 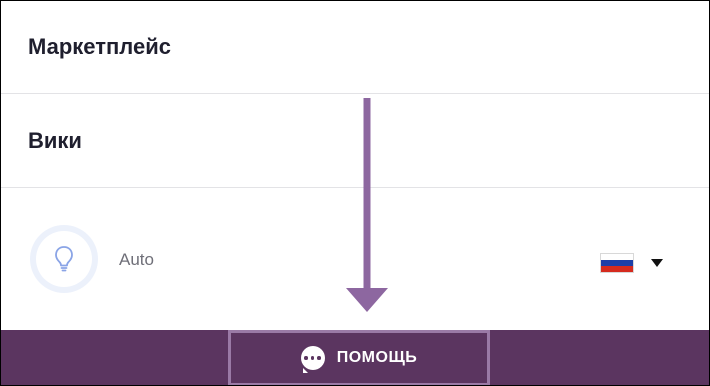 What do you see at coordinates (635, 263) in the screenshot?
I see `language-selector` at bounding box center [635, 263].